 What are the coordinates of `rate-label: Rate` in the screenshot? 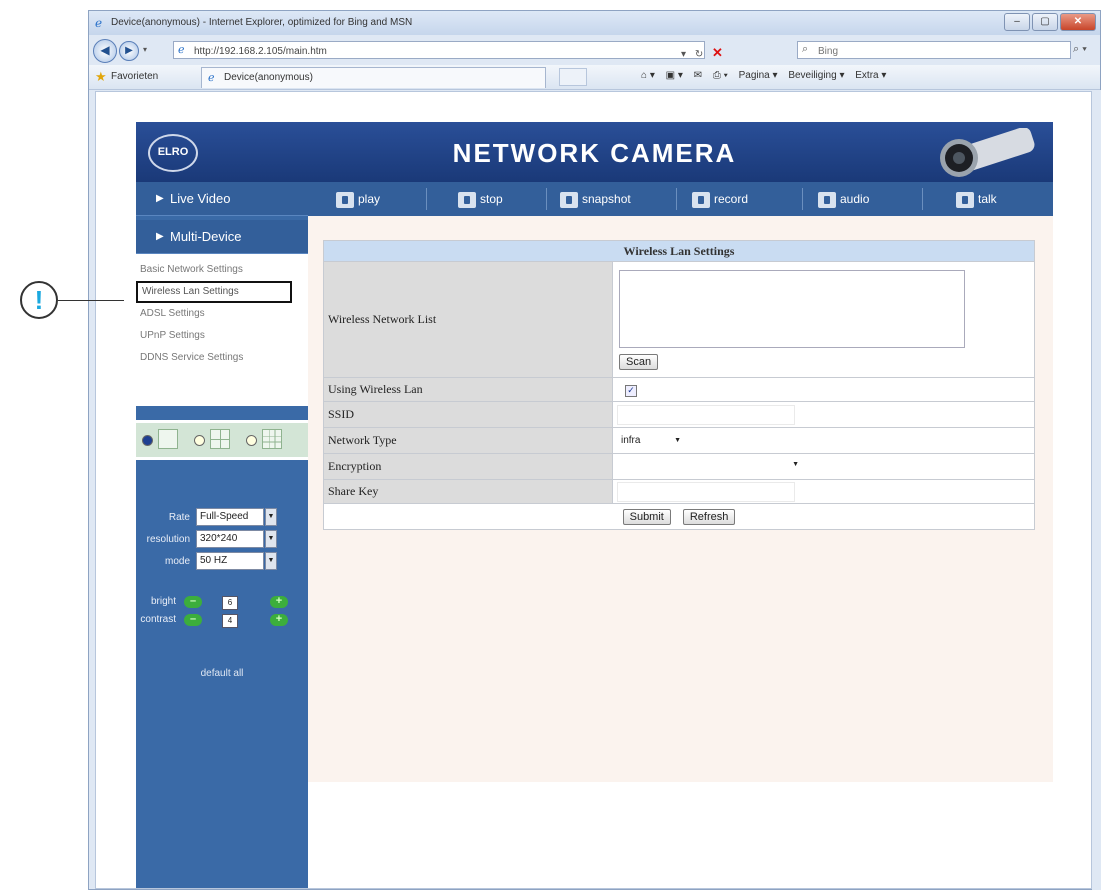 It's located at (179, 517).